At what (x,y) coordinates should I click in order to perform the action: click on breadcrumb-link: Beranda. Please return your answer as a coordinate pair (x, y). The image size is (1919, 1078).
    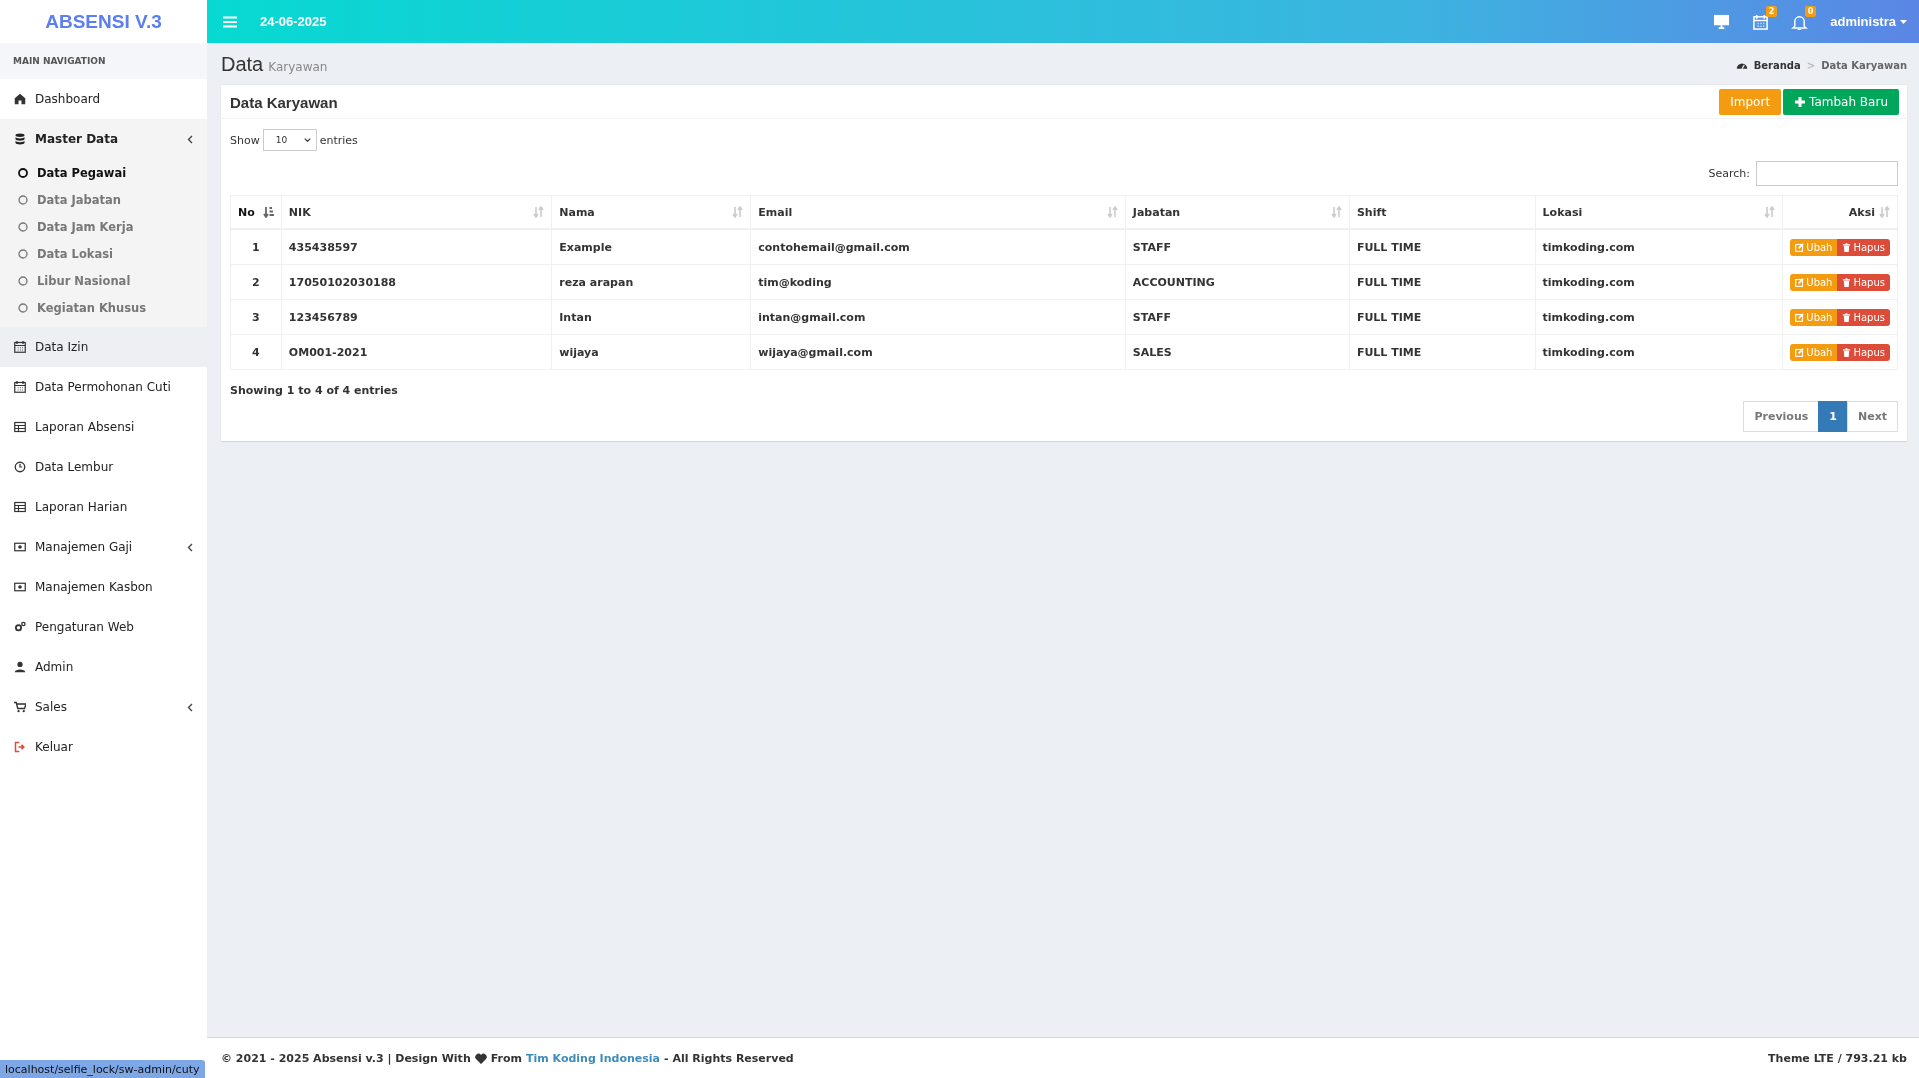
    Looking at the image, I should click on (1777, 65).